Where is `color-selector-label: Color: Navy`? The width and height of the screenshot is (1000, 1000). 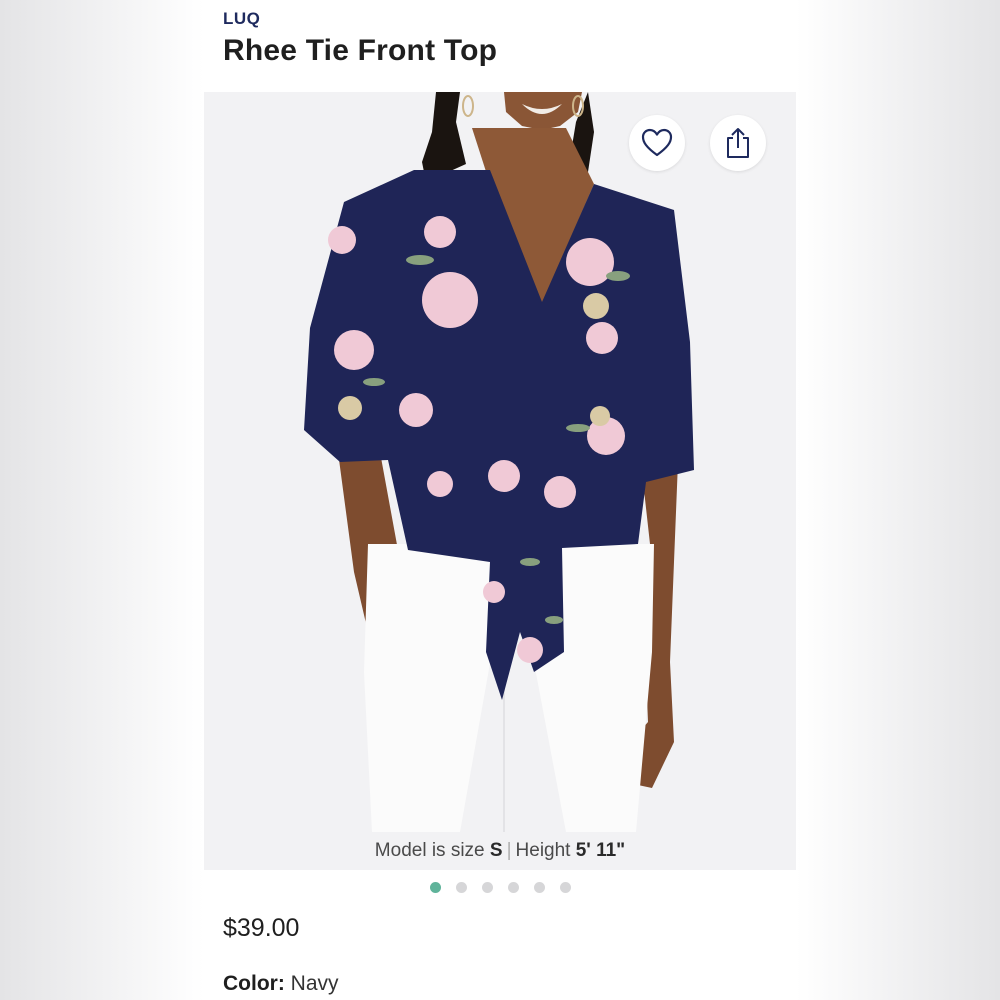
color-selector-label: Color: Navy is located at coordinates (281, 984).